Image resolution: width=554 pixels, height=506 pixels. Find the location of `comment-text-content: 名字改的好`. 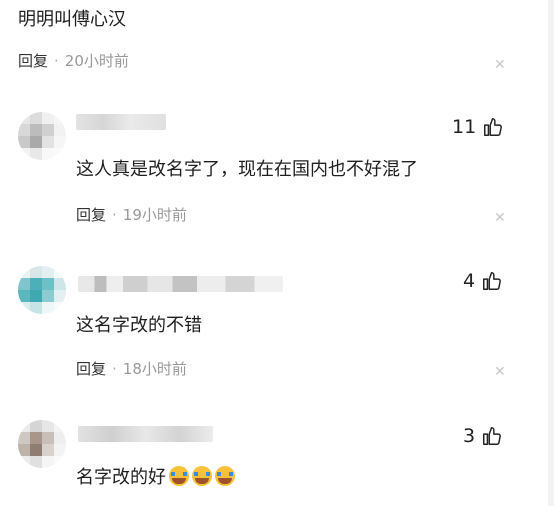

comment-text-content: 名字改的好 is located at coordinates (121, 477).